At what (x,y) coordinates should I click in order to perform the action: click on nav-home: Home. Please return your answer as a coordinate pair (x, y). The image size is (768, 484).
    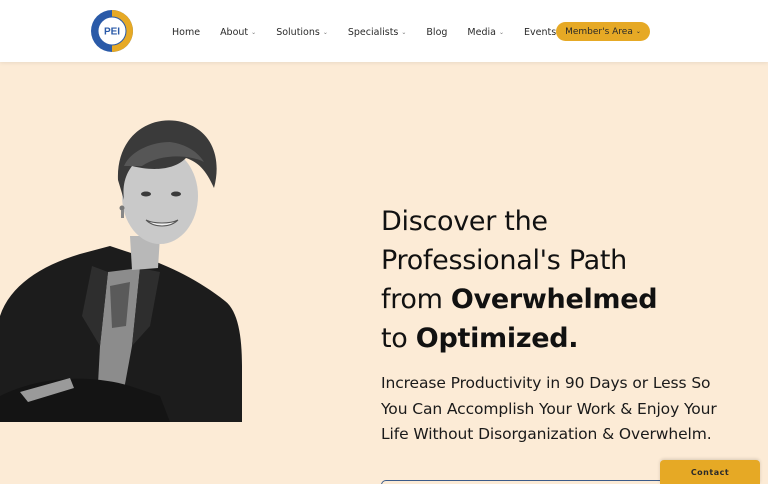
    Looking at the image, I should click on (186, 32).